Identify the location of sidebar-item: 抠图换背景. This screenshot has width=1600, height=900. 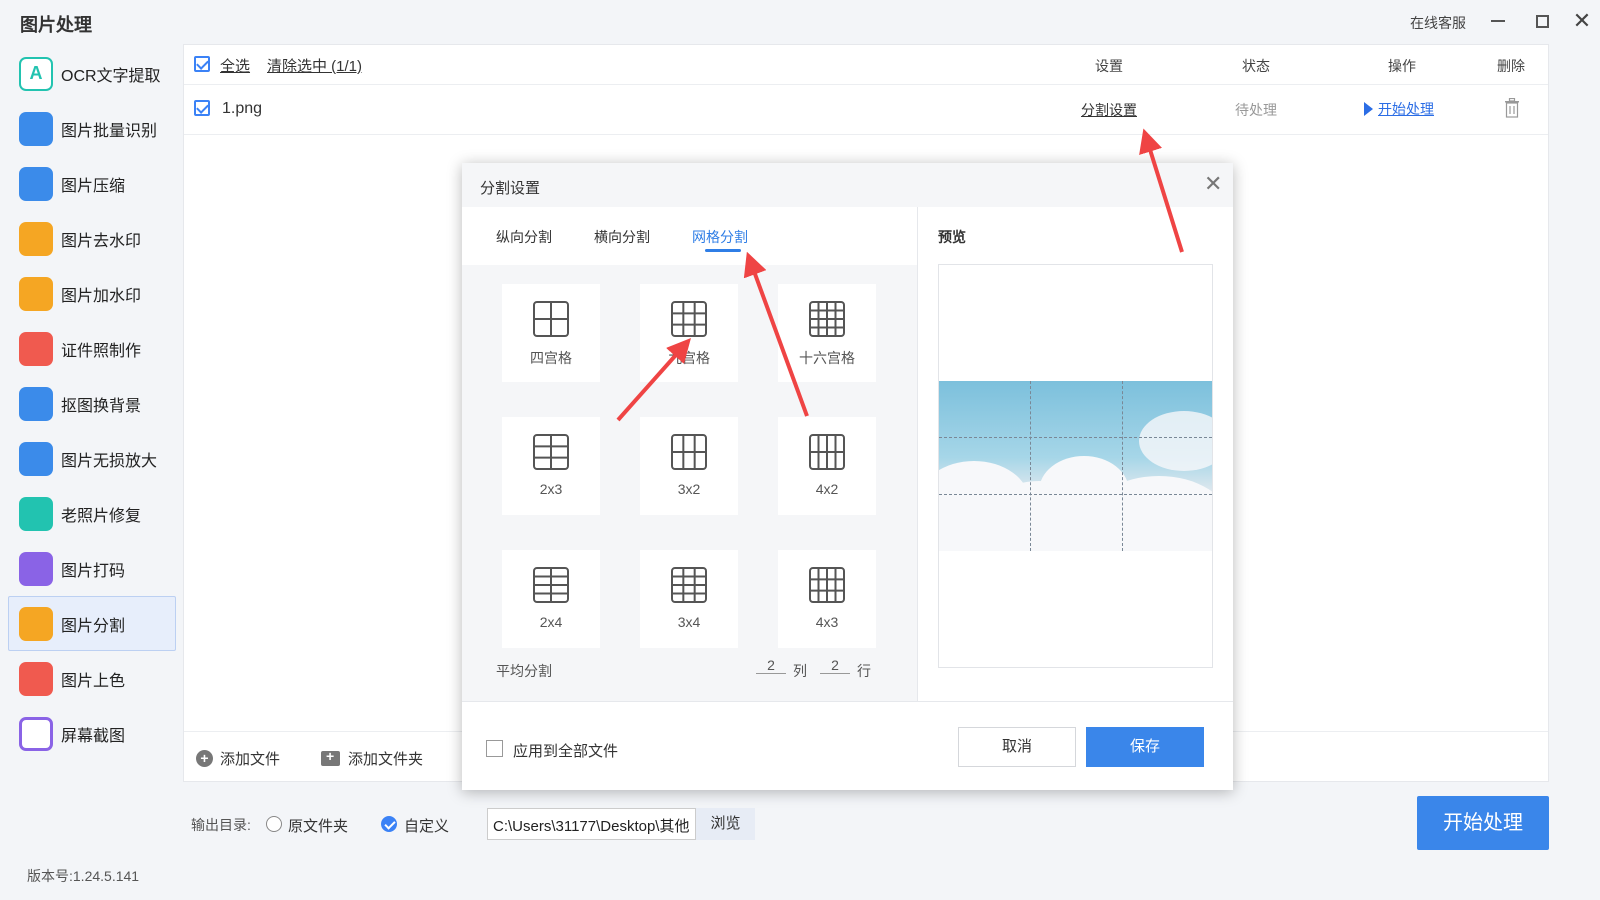
(92, 403).